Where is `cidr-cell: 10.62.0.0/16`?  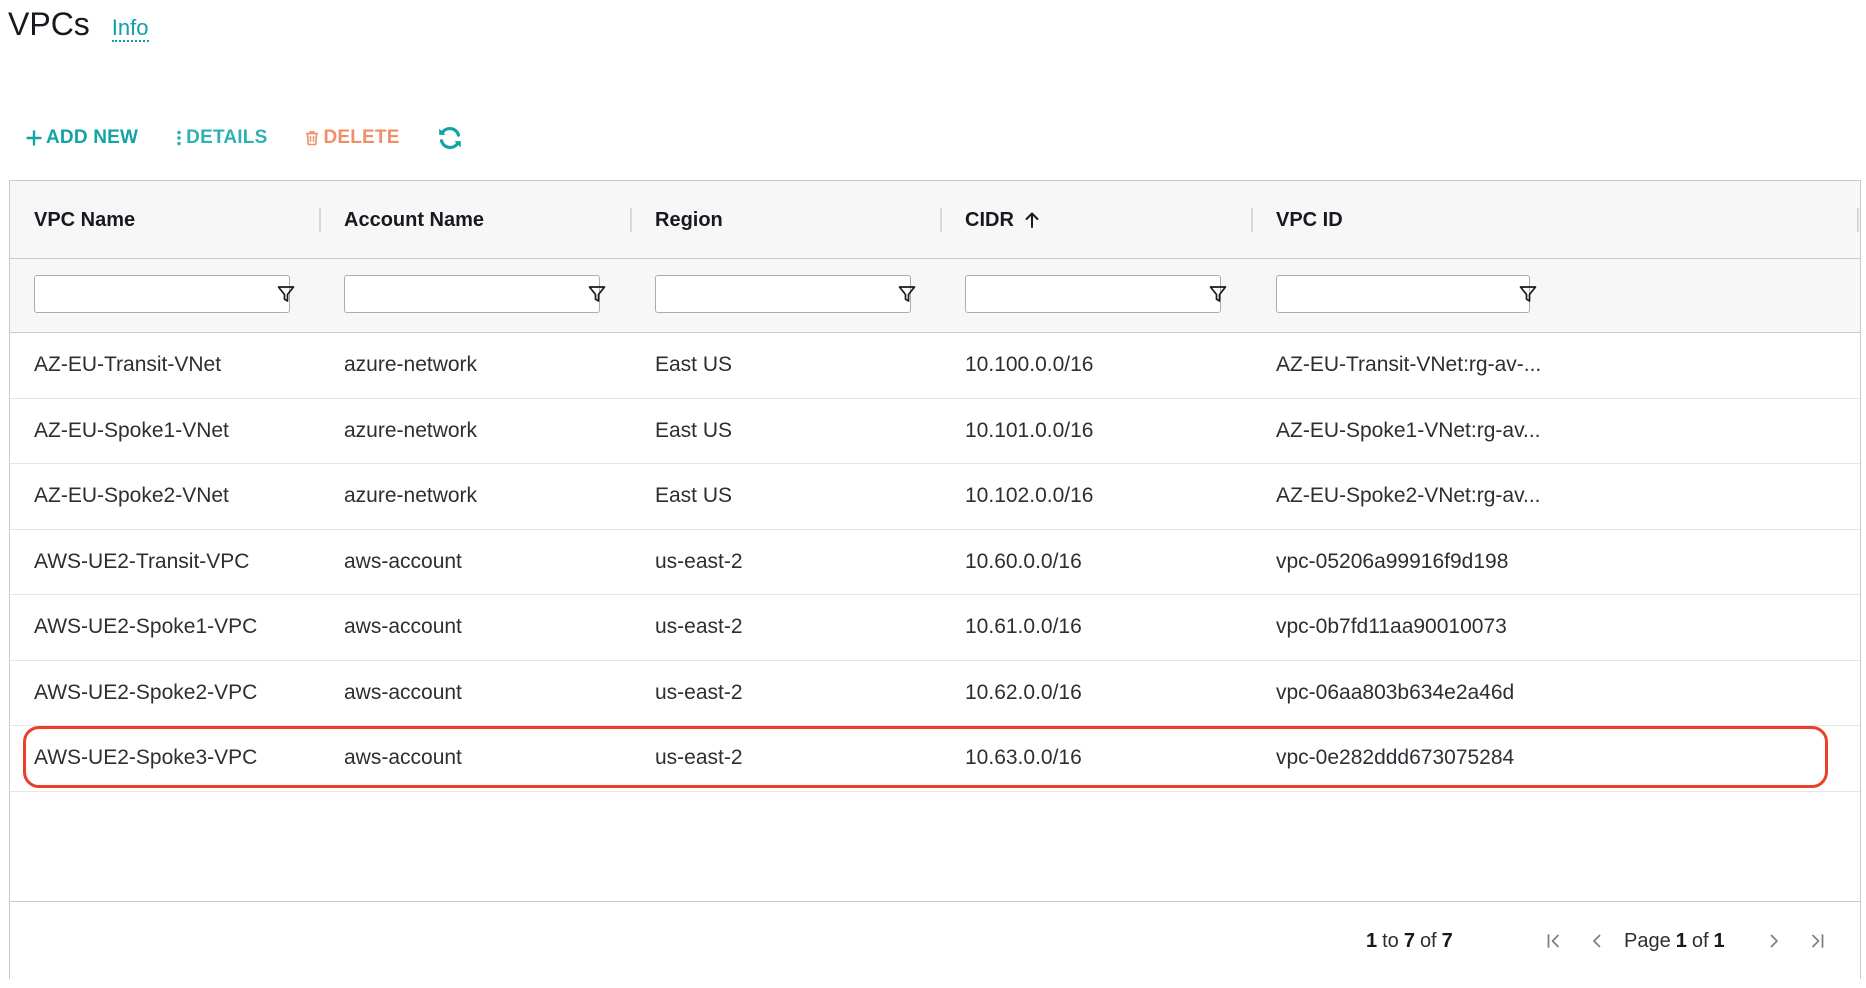 cidr-cell: 10.62.0.0/16 is located at coordinates (1023, 692).